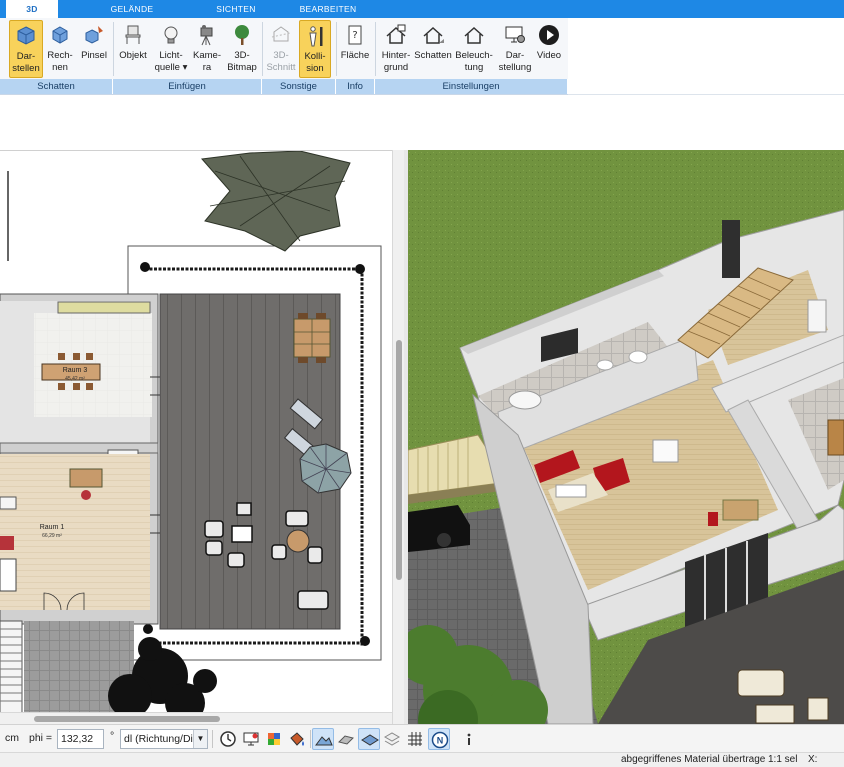  I want to click on sofa-table, so click(8, 575).